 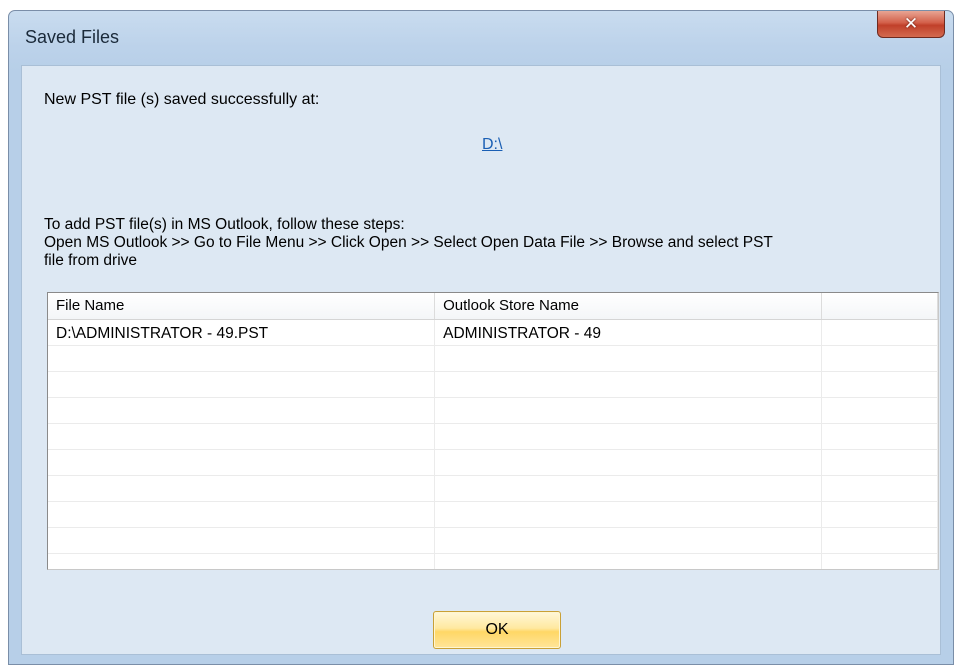 I want to click on file-name-cell: D:\ADMINISTRATOR - 49.PST, so click(x=242, y=332).